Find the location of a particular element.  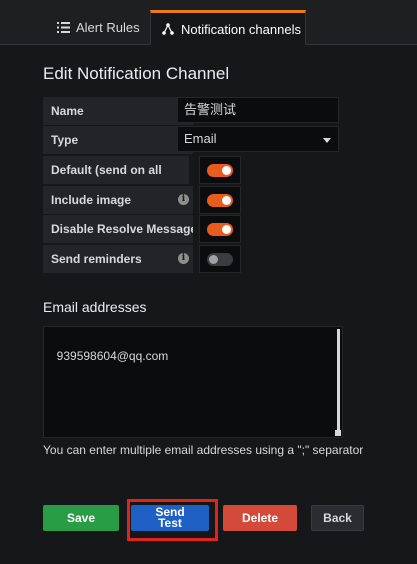

highlight-box is located at coordinates (172, 520).